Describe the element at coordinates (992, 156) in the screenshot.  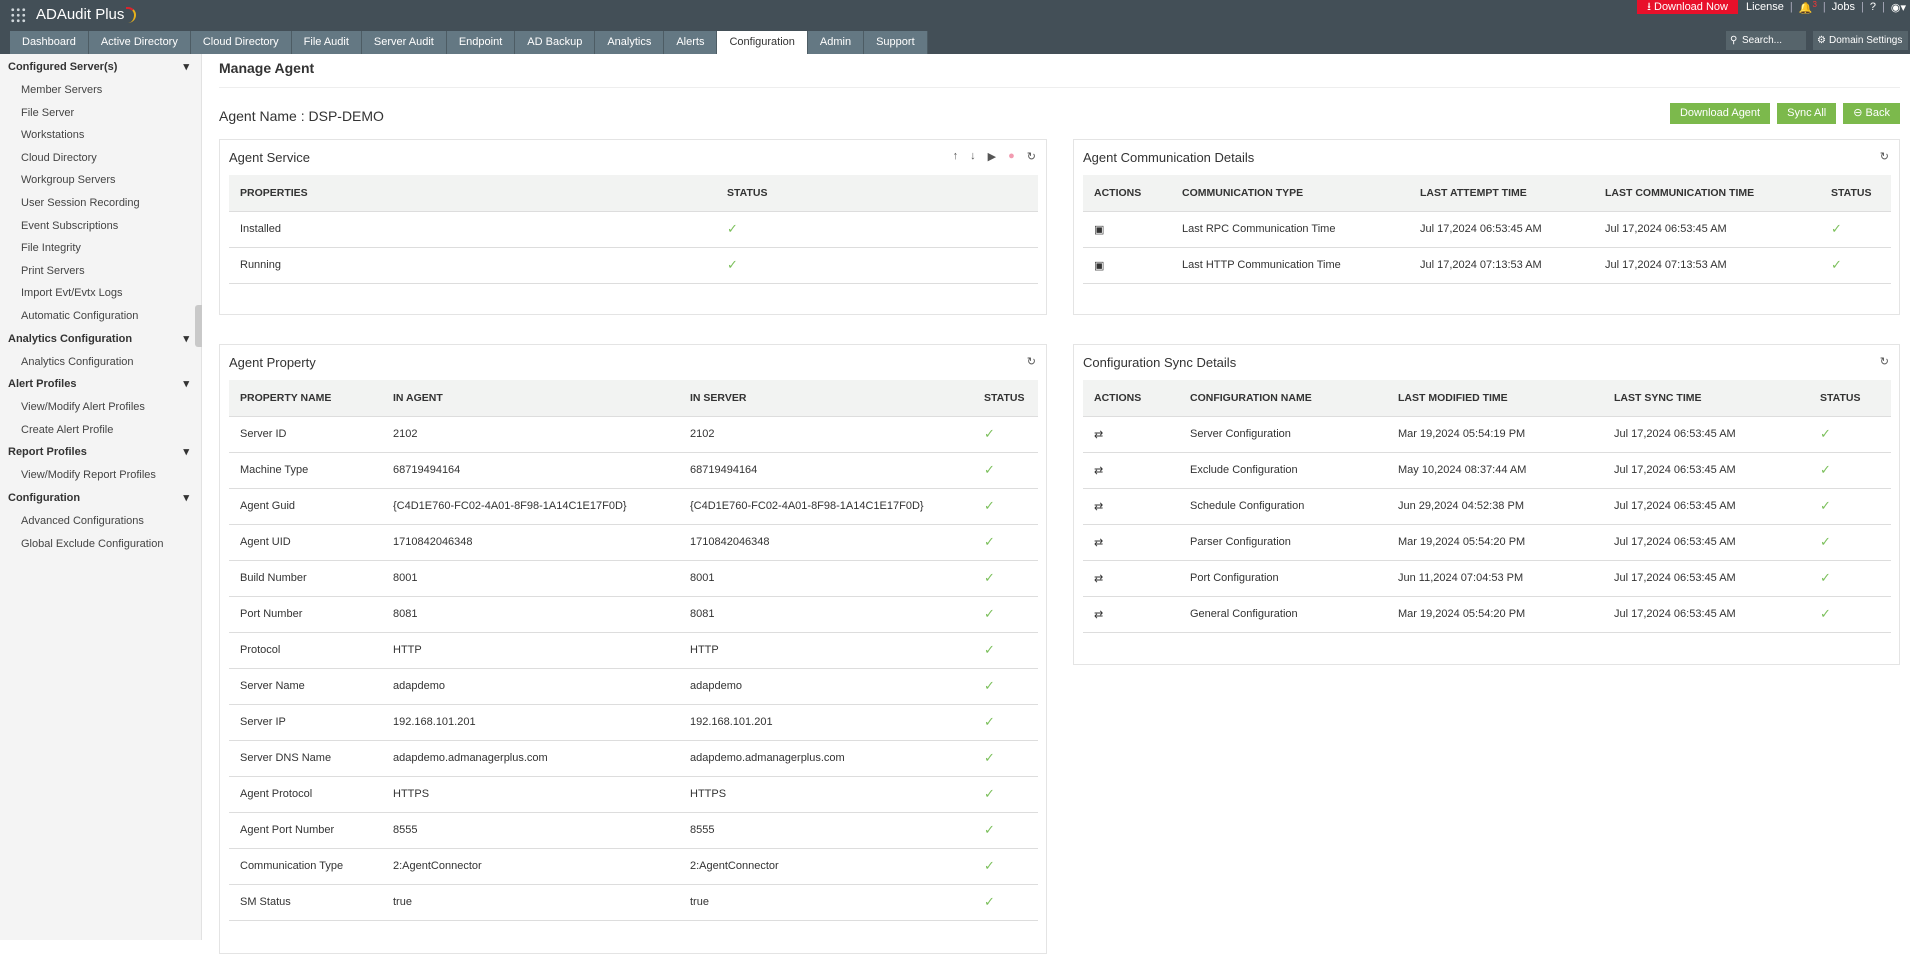
I see `play-icon: ▶` at that location.